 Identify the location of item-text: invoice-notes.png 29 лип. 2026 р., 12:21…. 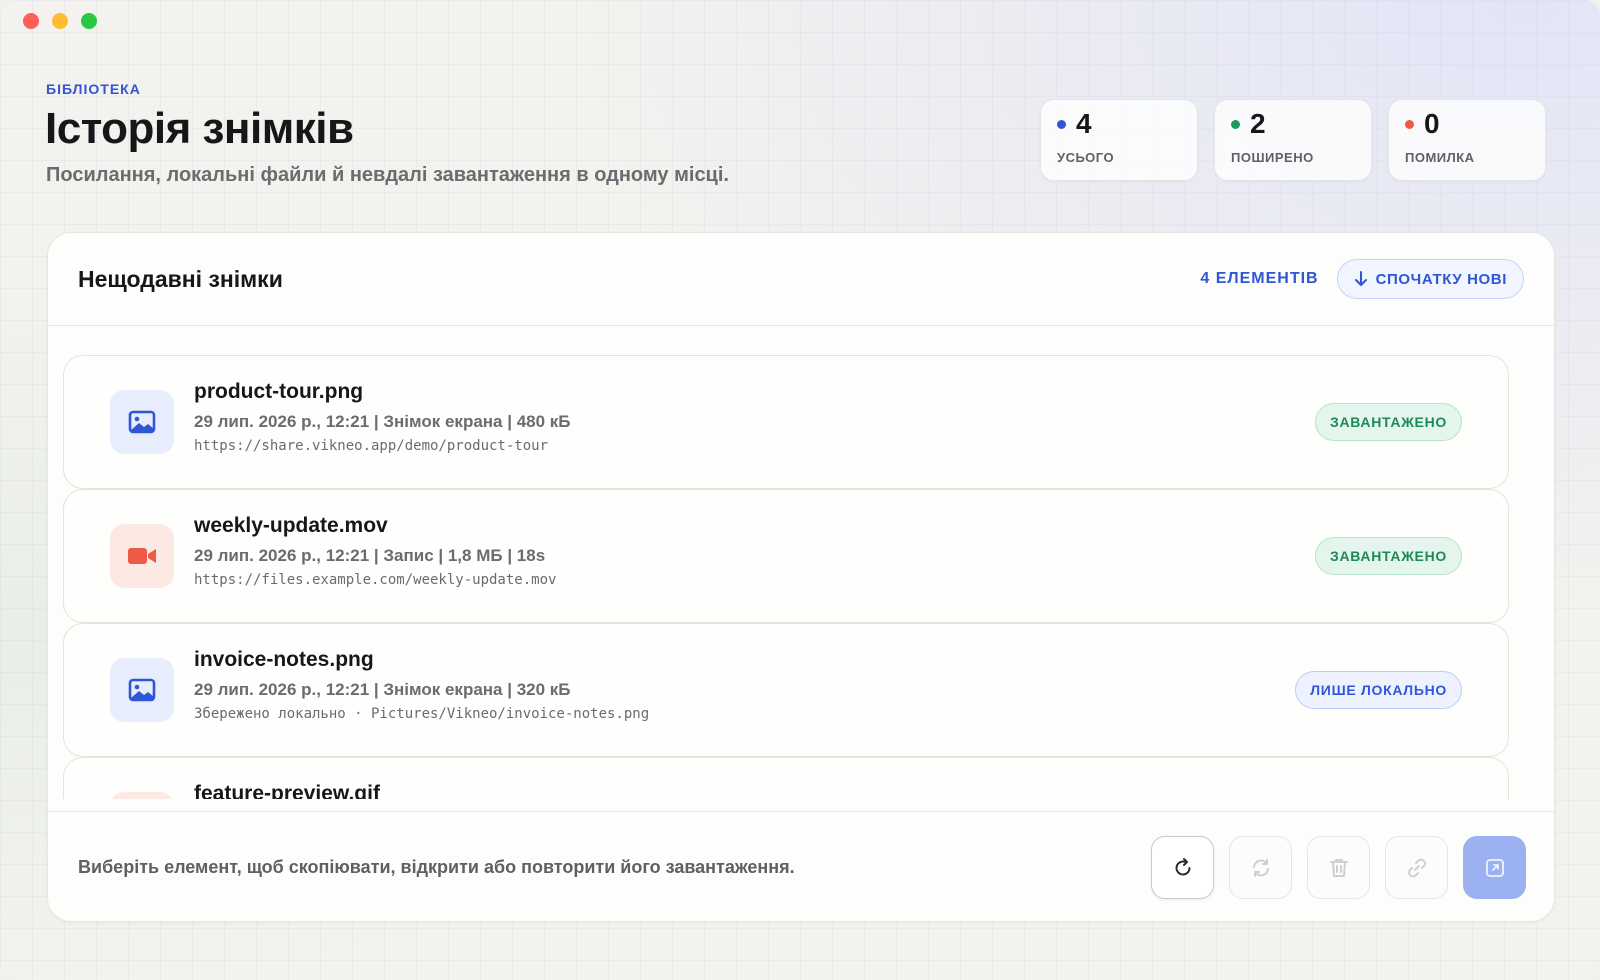
(421, 685).